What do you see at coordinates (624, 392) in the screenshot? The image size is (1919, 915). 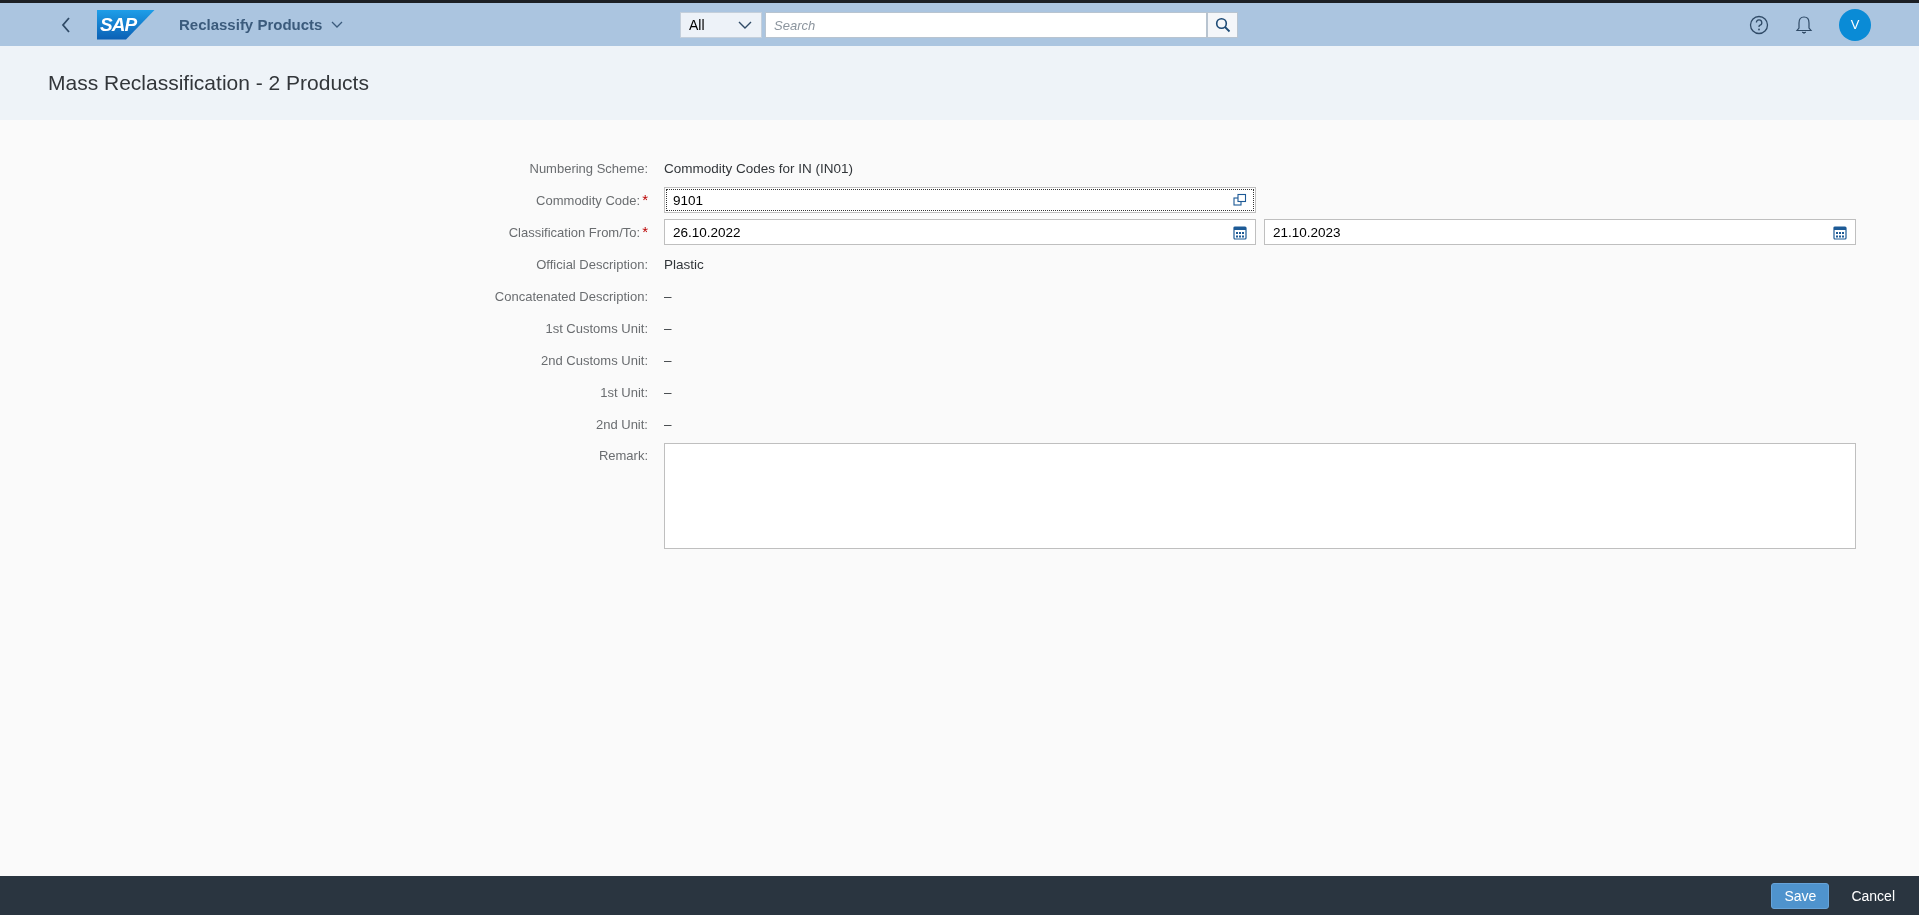 I see `field-label: 1st Unit:` at bounding box center [624, 392].